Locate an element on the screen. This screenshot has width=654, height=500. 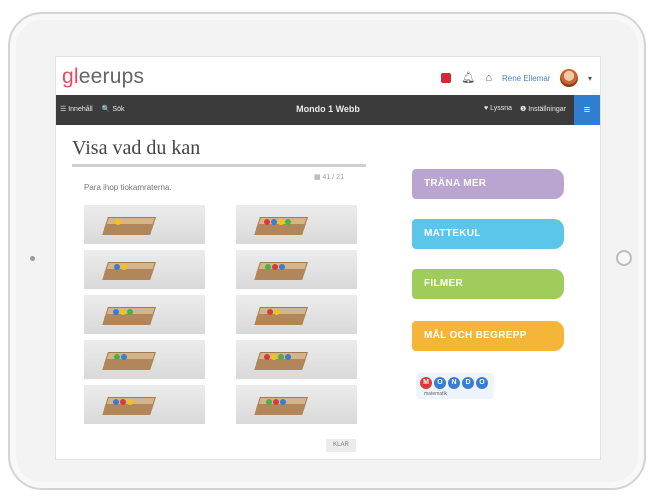
done-button: KLAR is located at coordinates (341, 445).